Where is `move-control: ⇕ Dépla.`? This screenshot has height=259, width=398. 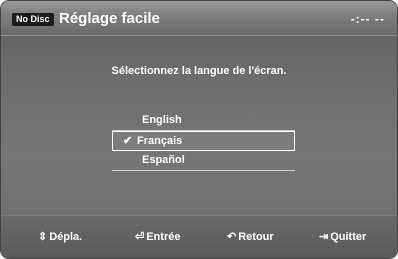
move-control: ⇕ Dépla. is located at coordinates (60, 236).